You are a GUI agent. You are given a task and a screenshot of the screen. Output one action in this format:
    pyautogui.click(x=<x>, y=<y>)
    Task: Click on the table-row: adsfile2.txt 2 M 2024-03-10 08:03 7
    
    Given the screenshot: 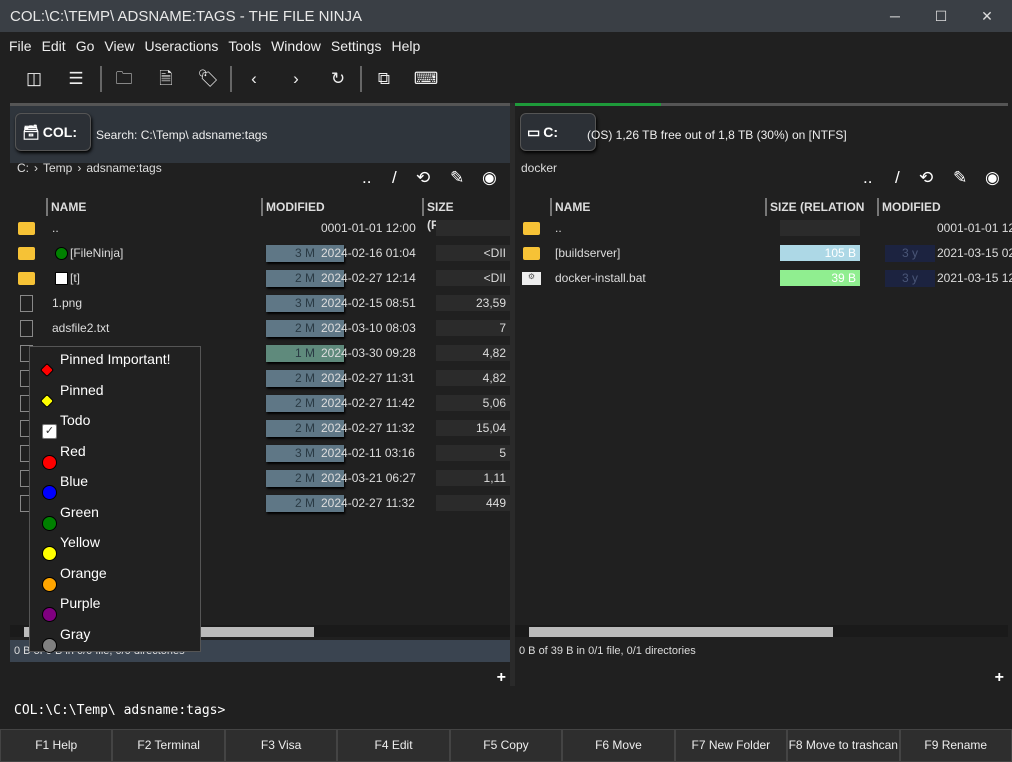 What is the action you would take?
    pyautogui.click(x=260, y=328)
    